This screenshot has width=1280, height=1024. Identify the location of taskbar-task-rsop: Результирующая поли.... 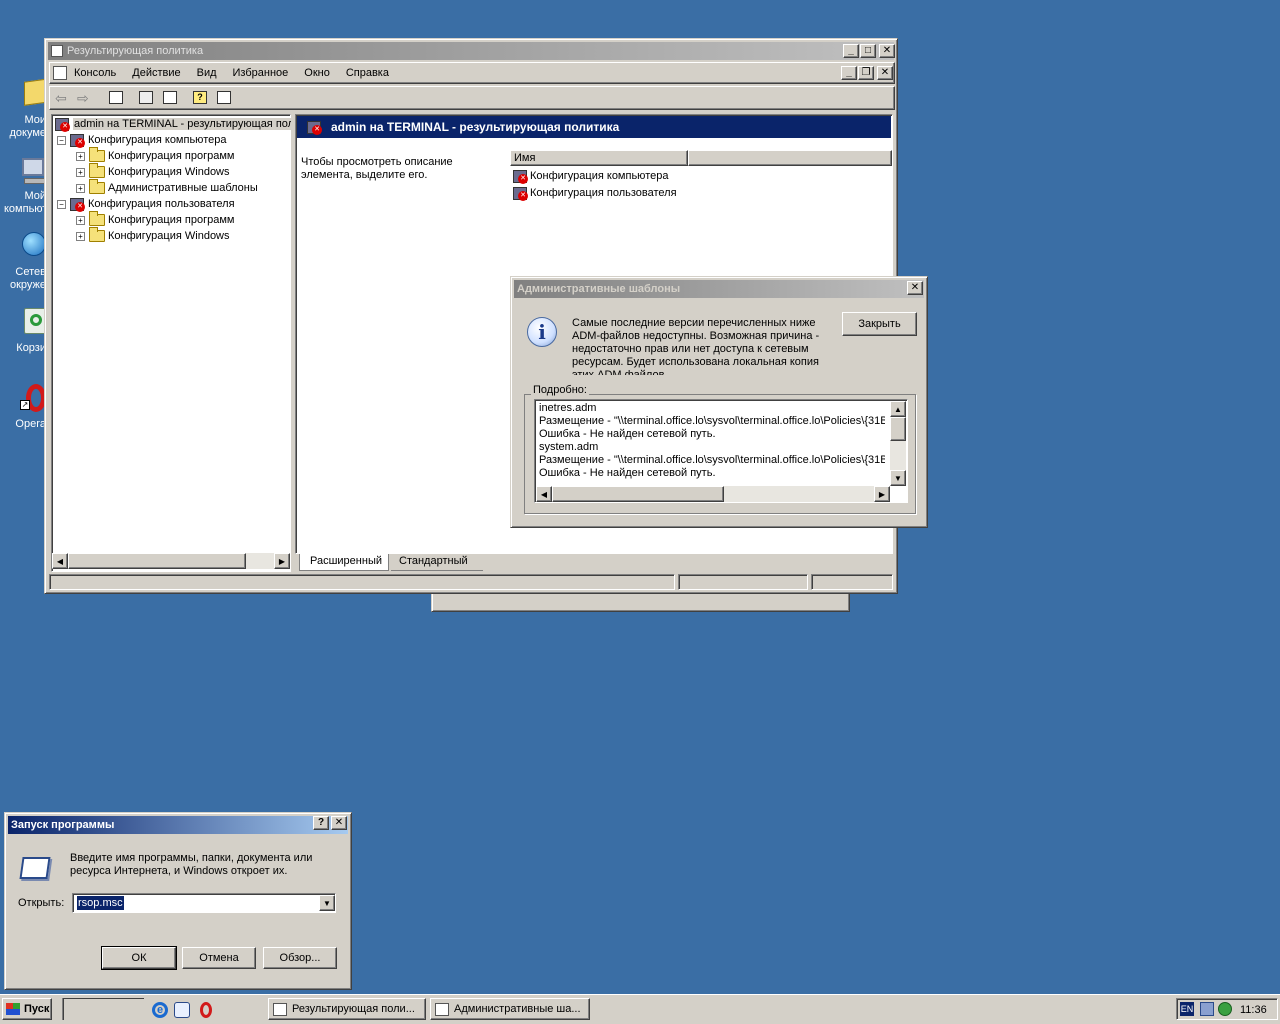
(347, 1009).